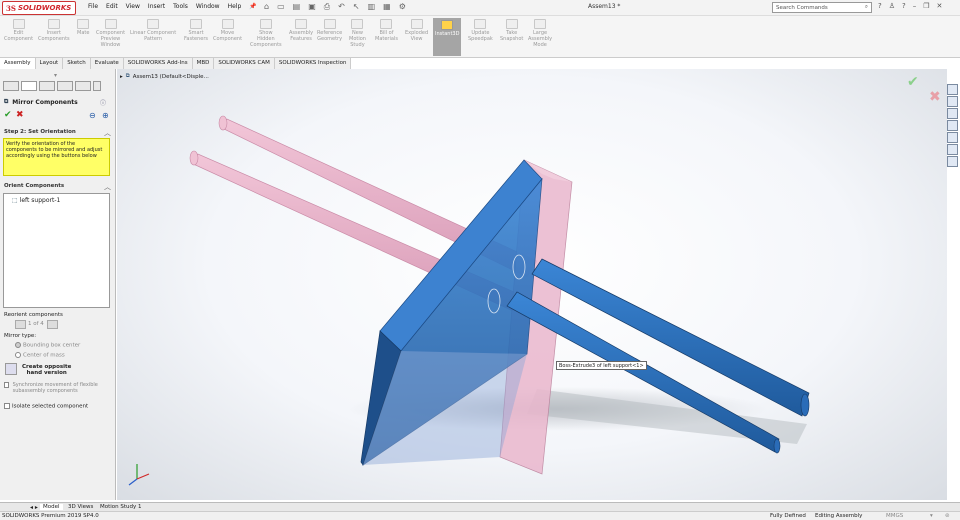  I want to click on blue-rod-upper-end, so click(805, 405).